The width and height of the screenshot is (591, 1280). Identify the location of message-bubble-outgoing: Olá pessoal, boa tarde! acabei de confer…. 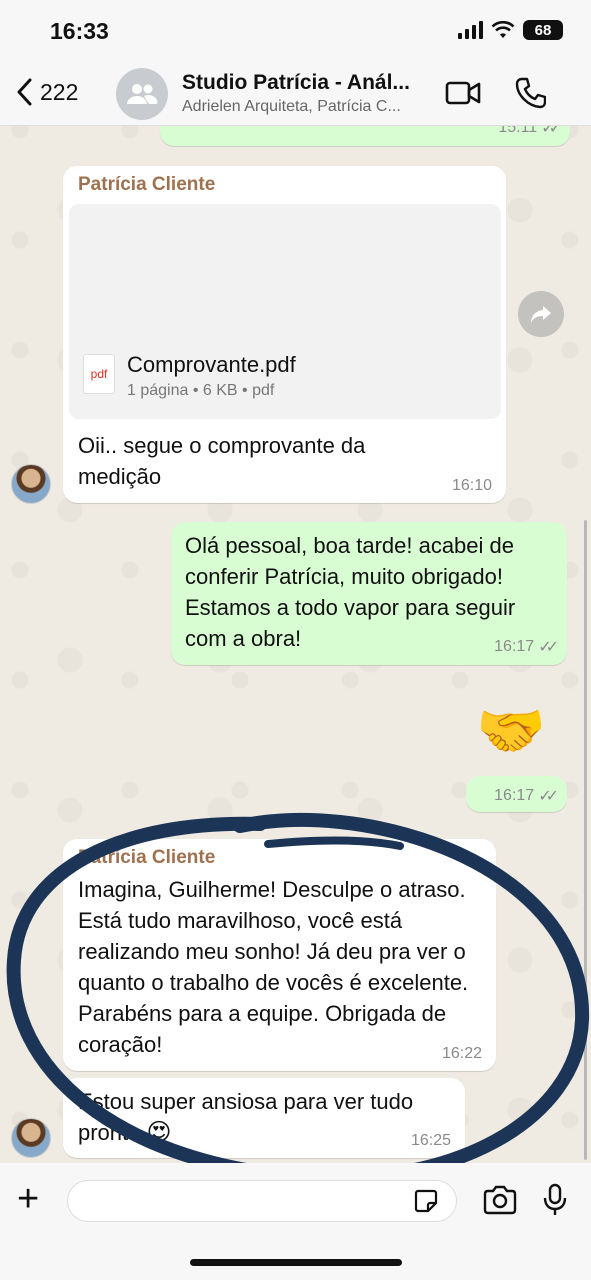
(369, 593).